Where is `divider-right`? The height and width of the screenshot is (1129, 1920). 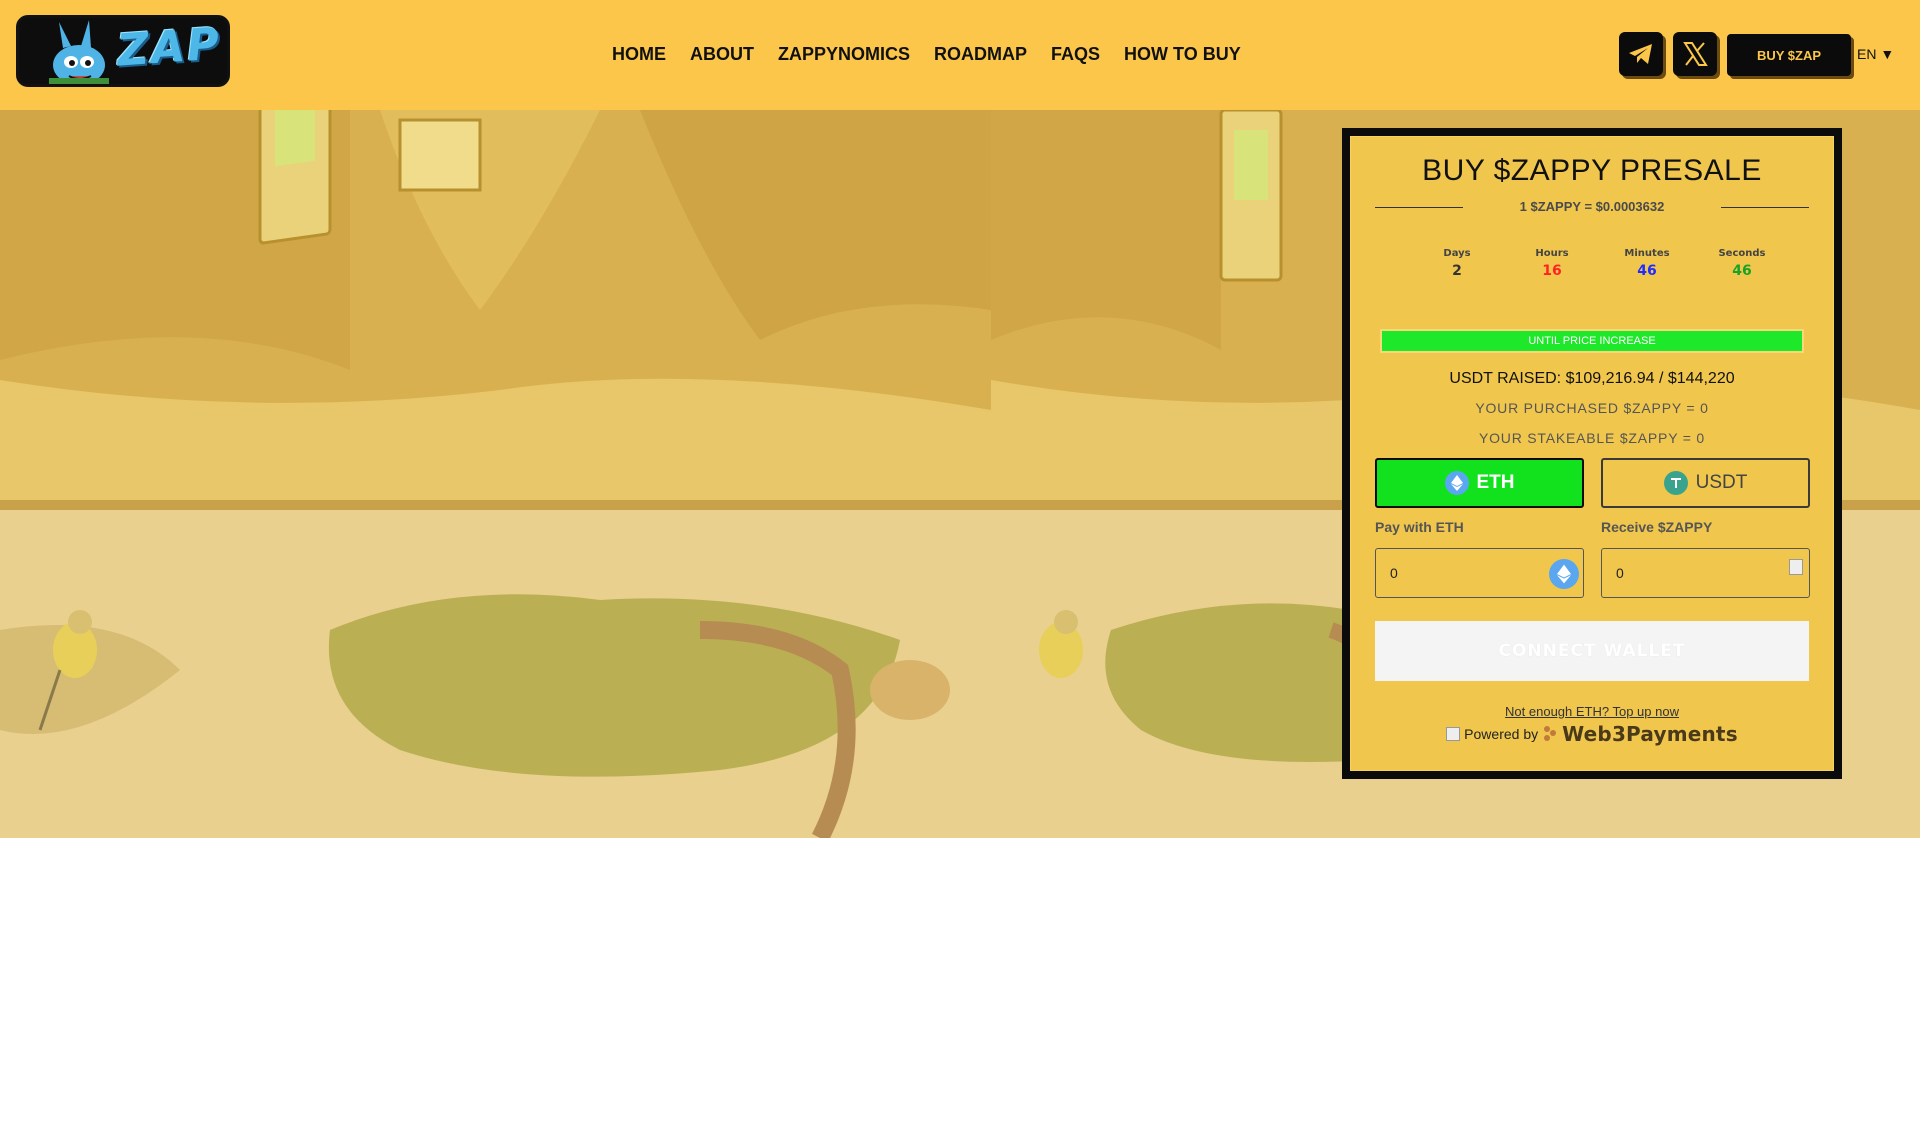
divider-right is located at coordinates (1765, 207).